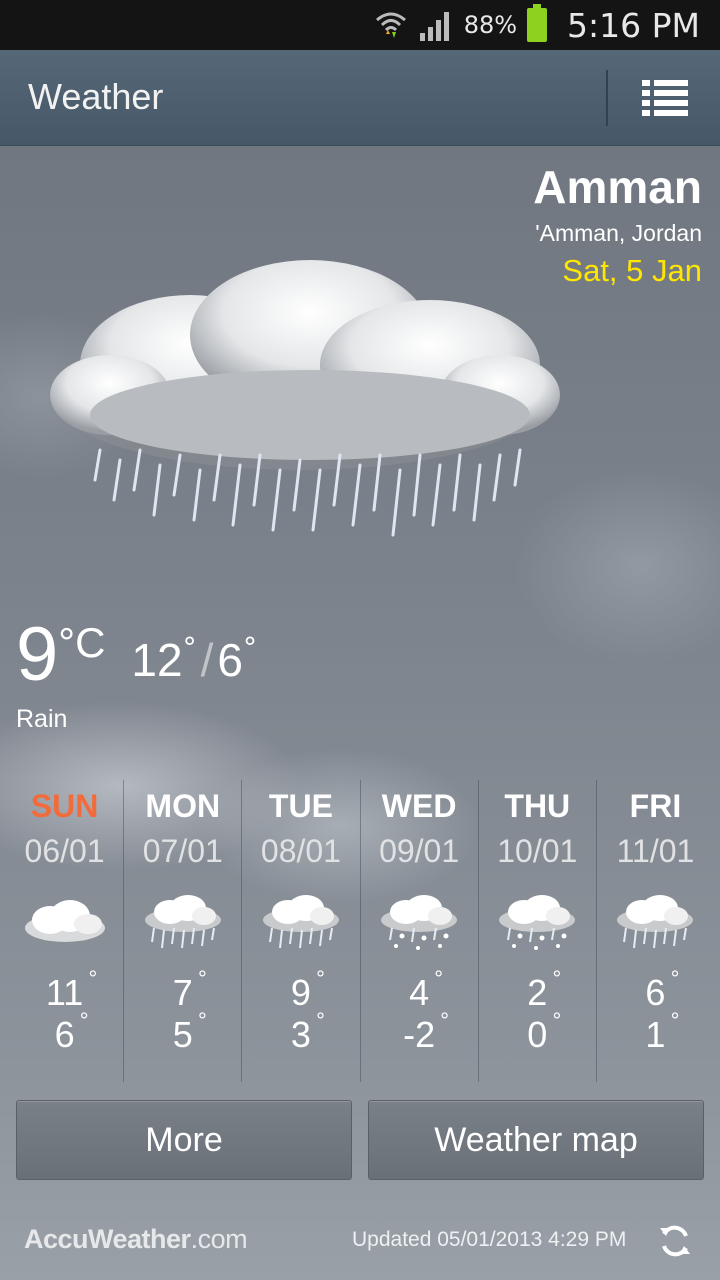  Describe the element at coordinates (537, 806) in the screenshot. I see `day-name: THU` at that location.